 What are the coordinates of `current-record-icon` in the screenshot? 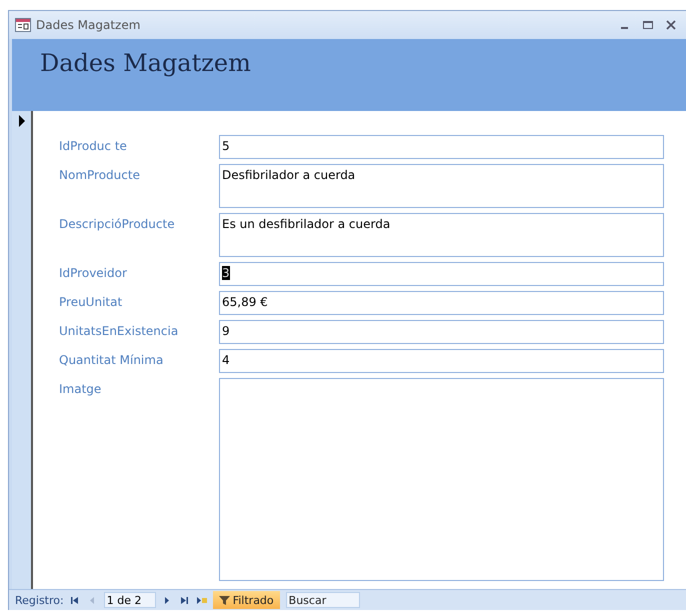 It's located at (22, 121).